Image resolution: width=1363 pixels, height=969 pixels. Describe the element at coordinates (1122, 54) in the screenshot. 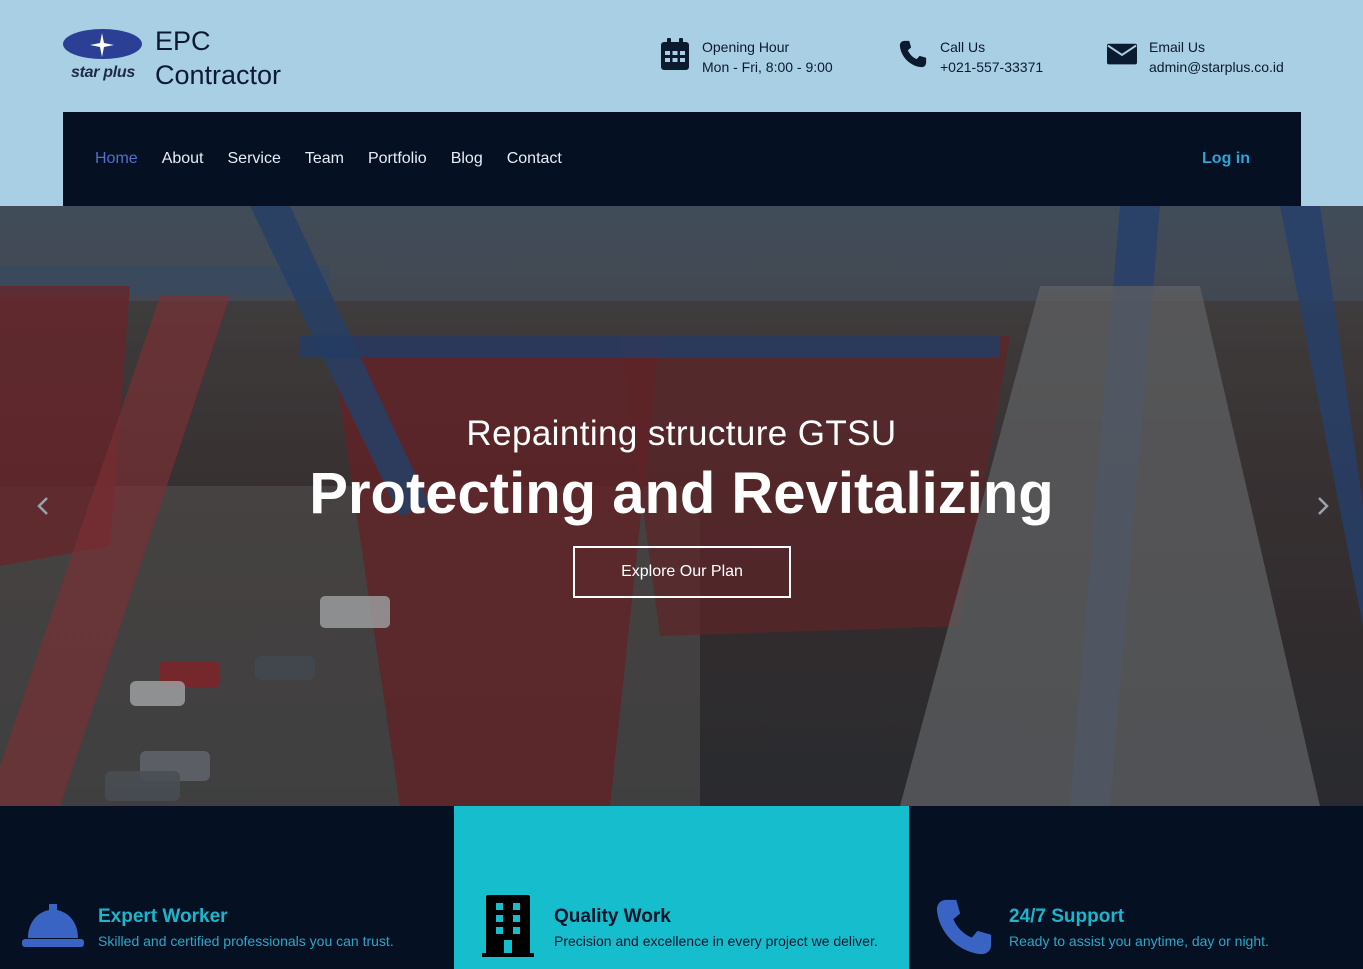

I see `envelope-icon` at that location.